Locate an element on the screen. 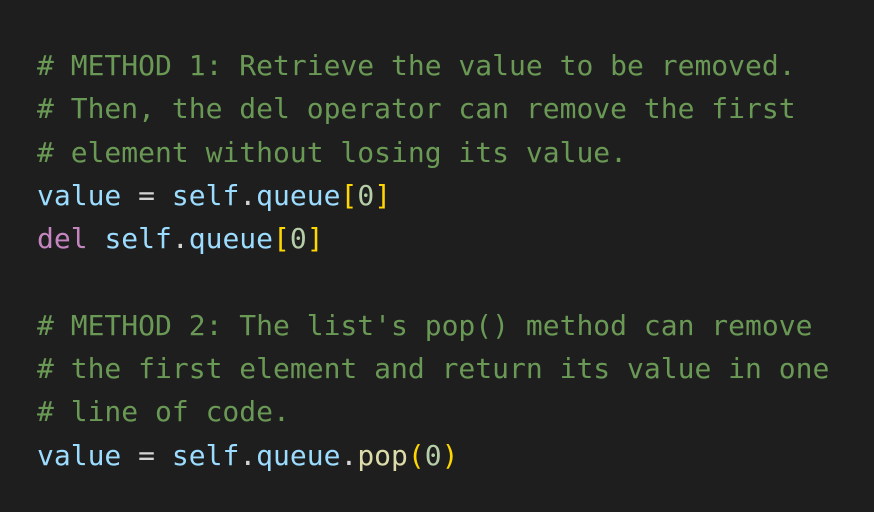 This screenshot has width=874, height=512. code-line: del self.queue[0] is located at coordinates (433, 238).